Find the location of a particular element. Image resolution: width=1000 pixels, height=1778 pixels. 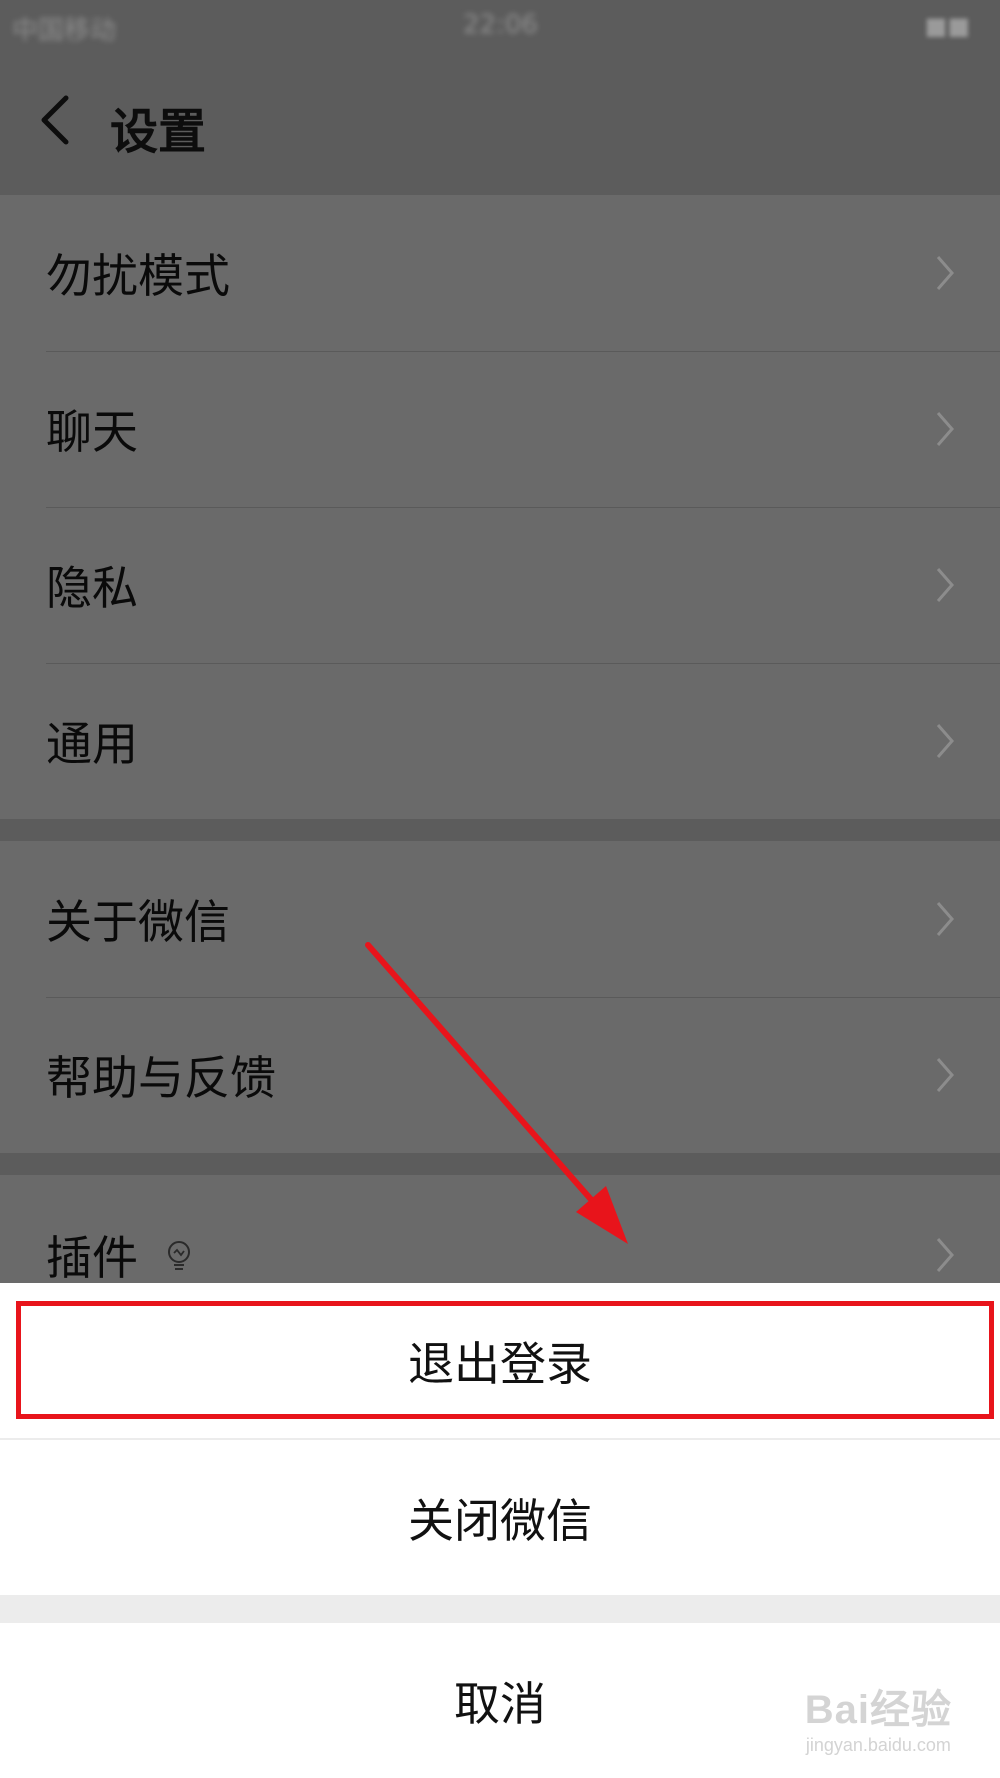

logout-button: 退出登录 is located at coordinates (500, 1360).